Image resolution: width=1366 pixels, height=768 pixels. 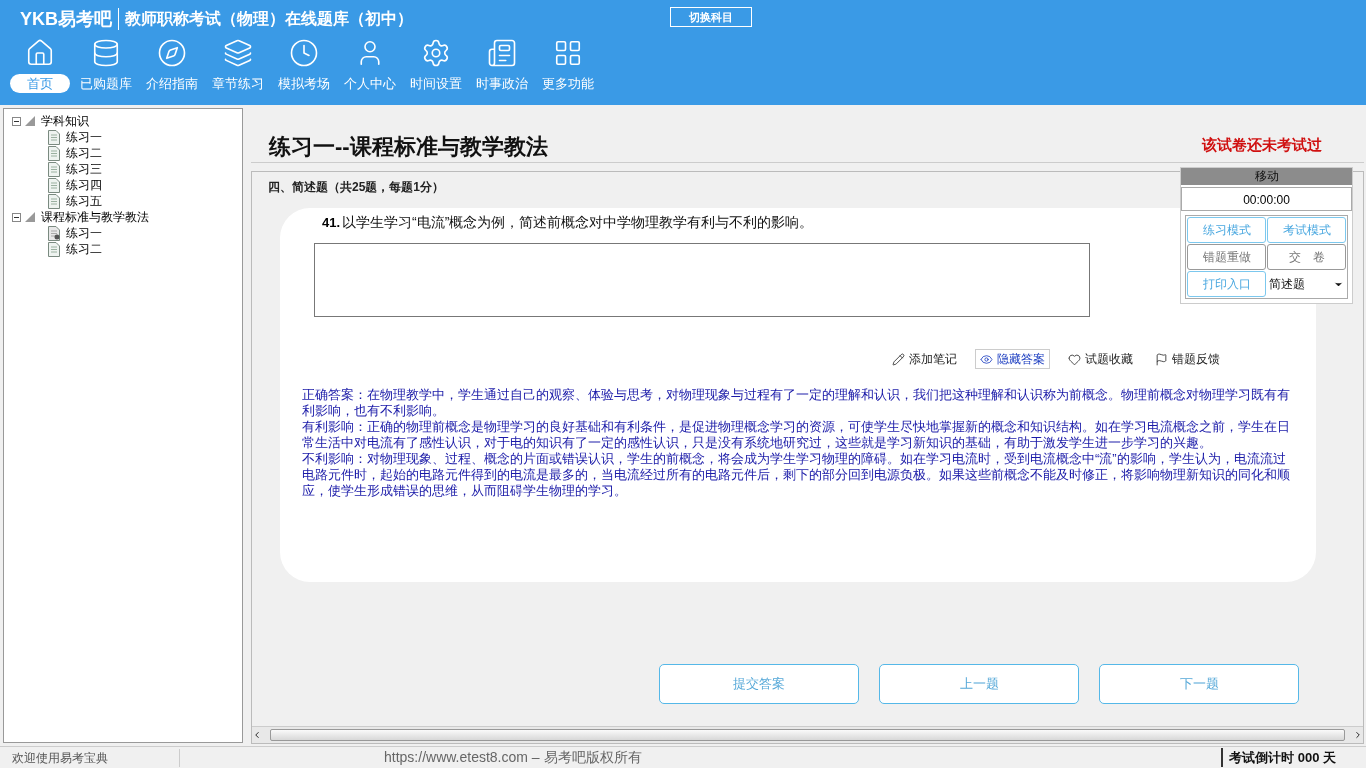 I want to click on nav-action-button: 上一题, so click(x=979, y=684).